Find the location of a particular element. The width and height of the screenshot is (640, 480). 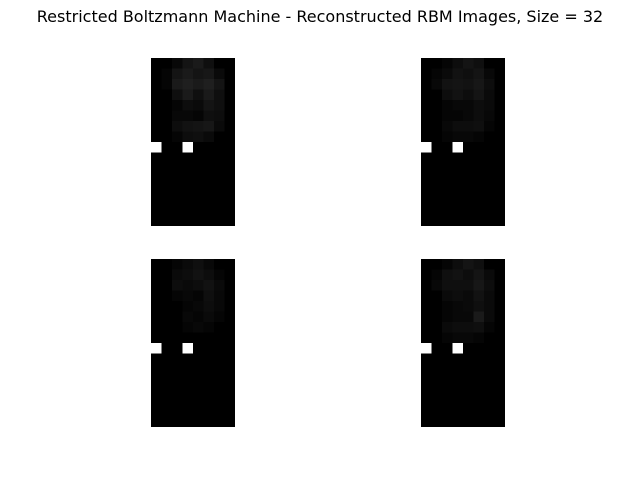

reconstruction-1-cell-r15-c5 is located at coordinates (209, 220).